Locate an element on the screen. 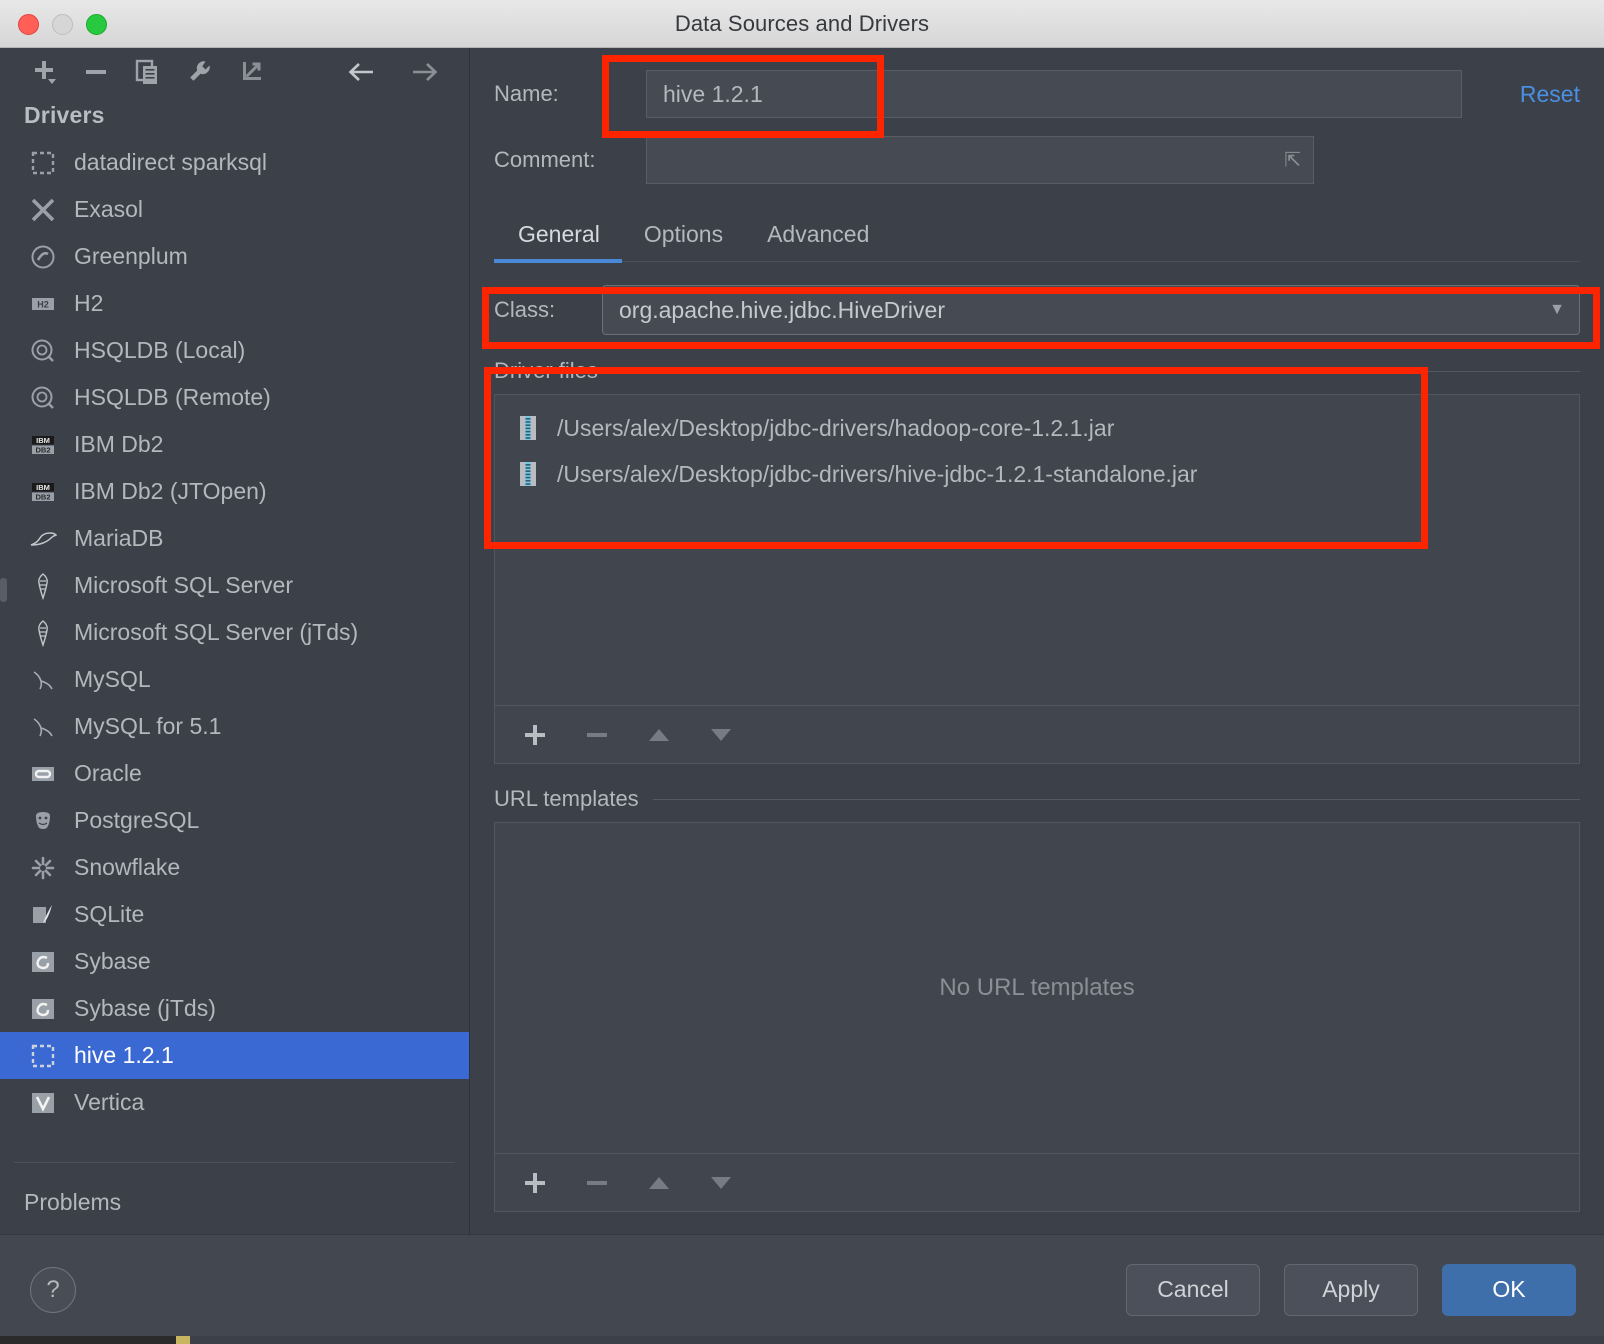 This screenshot has height=1344, width=1604. remove-url-template-button is located at coordinates (597, 1183).